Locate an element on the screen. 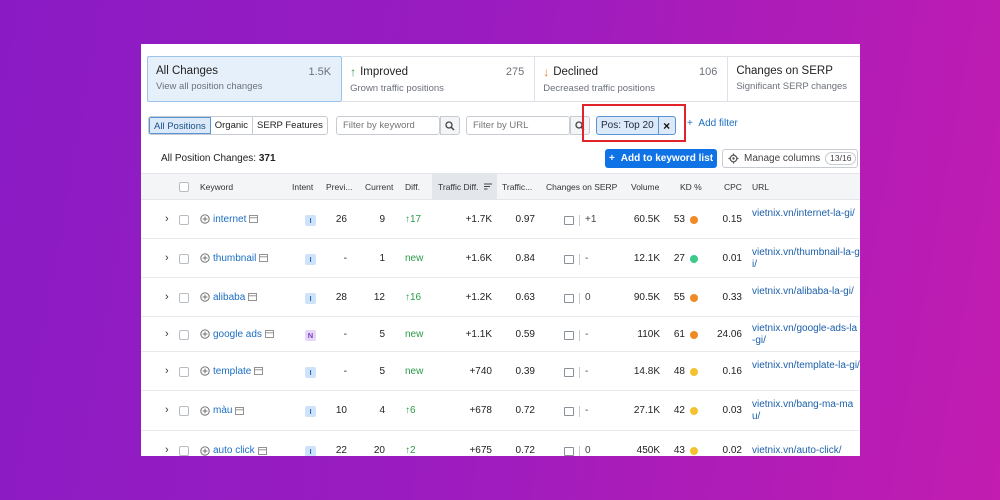 Image resolution: width=1000 pixels, height=500 pixels. position-changes-count: All Position Changes: 371 is located at coordinates (218, 158).